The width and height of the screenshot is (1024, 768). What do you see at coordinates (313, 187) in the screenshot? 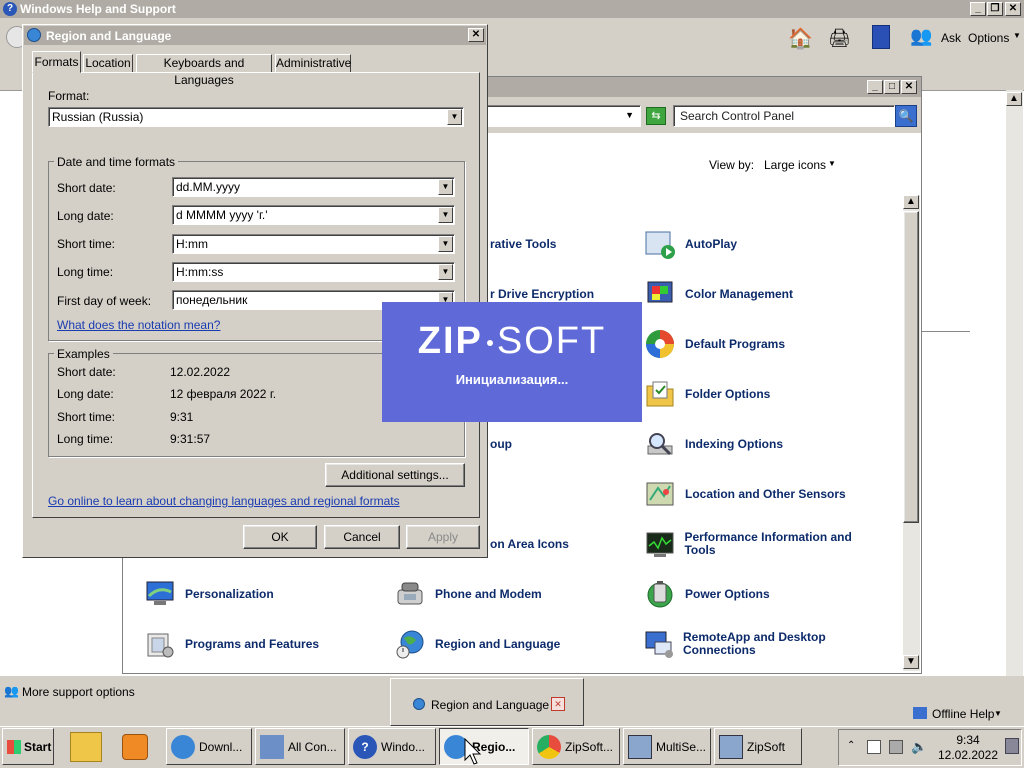
I see `short-date-select: dd.MM.yyyy ▼` at bounding box center [313, 187].